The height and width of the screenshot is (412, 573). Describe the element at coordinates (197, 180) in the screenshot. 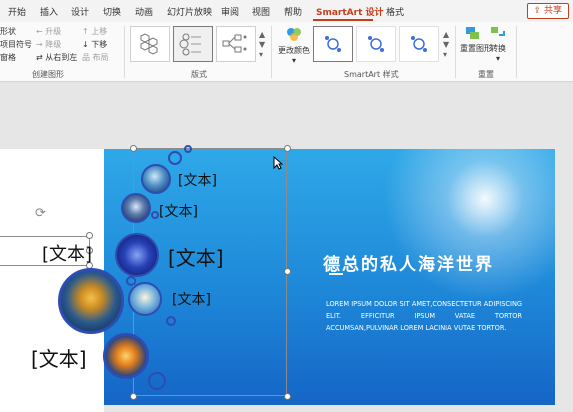

I see `node-text-1: [文本]` at that location.